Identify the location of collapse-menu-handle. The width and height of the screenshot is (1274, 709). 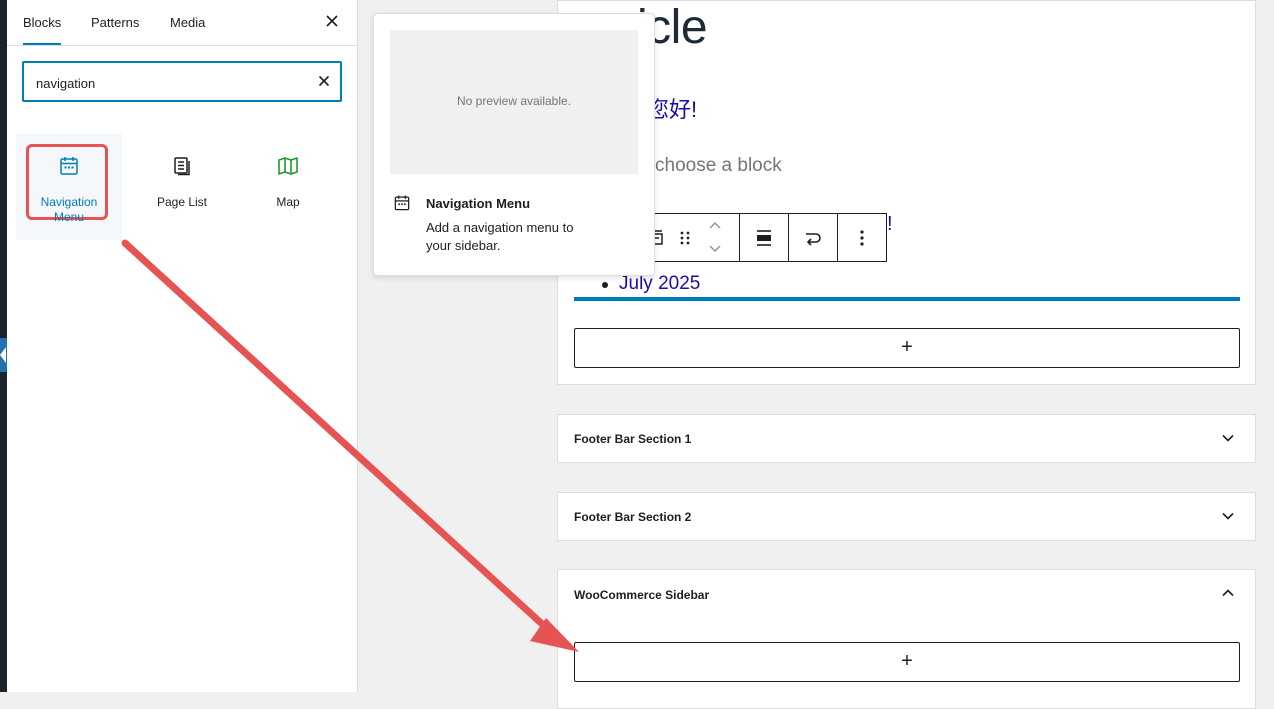
(3, 355).